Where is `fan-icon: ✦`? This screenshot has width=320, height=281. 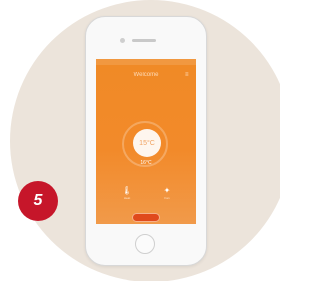
fan-icon: ✦ is located at coordinates (167, 190).